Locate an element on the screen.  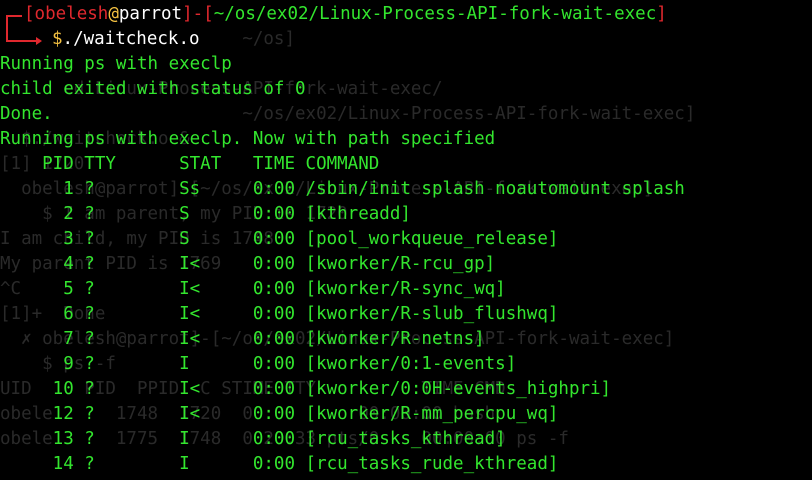
ps-process-row: 4 ? I< 0:00 [kworker/R-rcu_gp] is located at coordinates (248, 264).